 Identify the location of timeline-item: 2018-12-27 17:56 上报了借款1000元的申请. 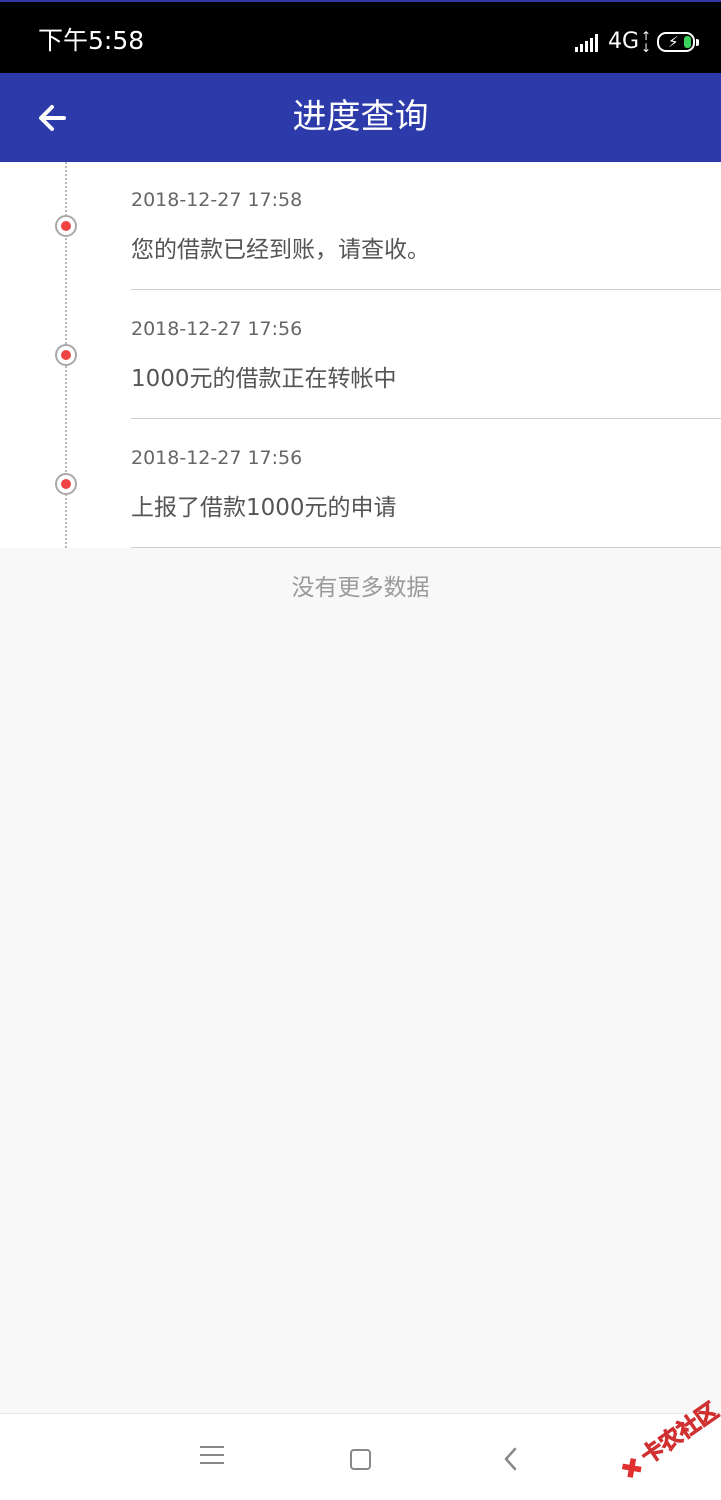
(360, 484).